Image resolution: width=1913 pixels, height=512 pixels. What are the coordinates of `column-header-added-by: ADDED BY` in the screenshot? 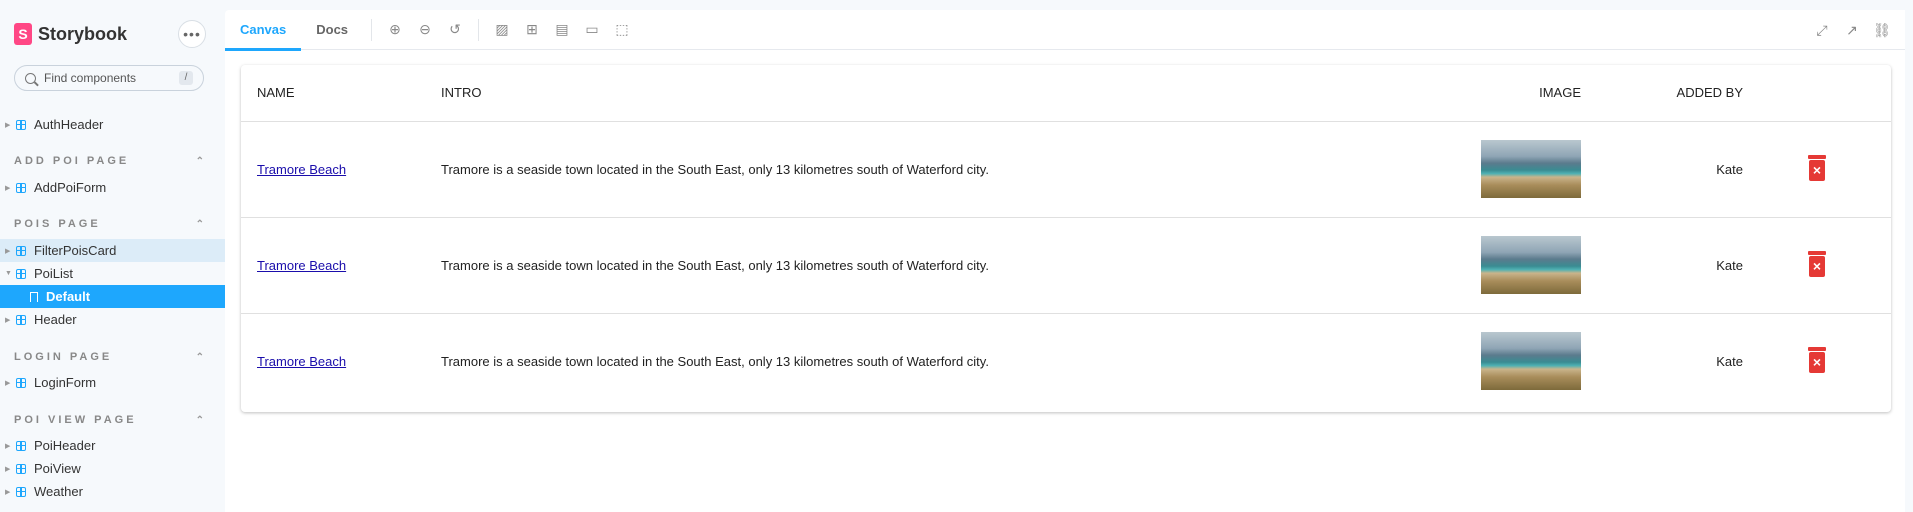 It's located at (1662, 93).